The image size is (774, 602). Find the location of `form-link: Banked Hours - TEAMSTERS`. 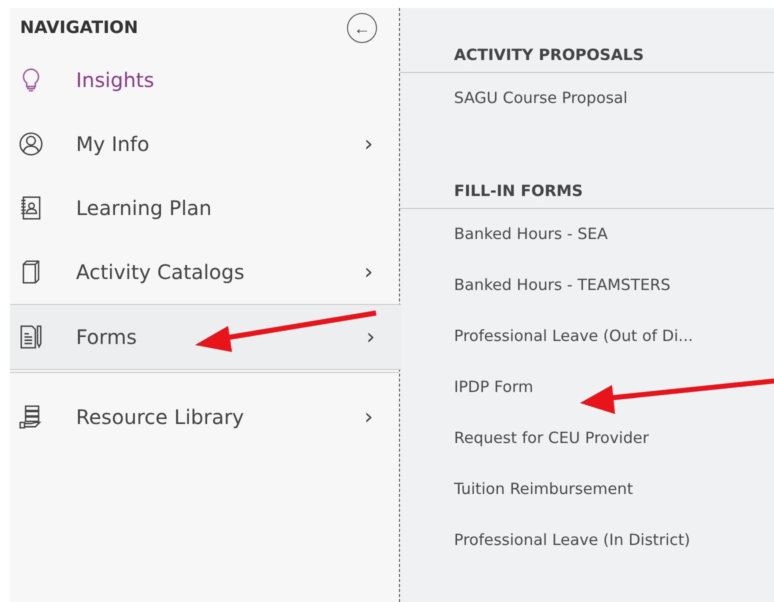

form-link: Banked Hours - TEAMSTERS is located at coordinates (587, 295).